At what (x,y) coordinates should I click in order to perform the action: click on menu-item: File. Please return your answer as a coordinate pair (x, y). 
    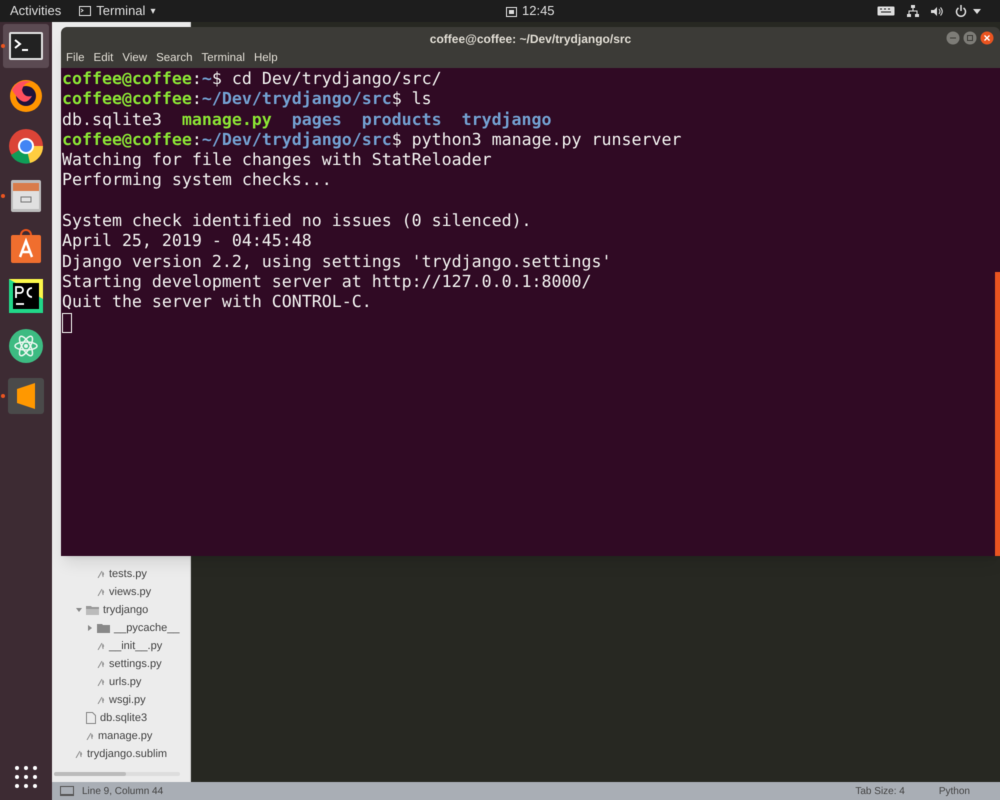
    Looking at the image, I should click on (75, 59).